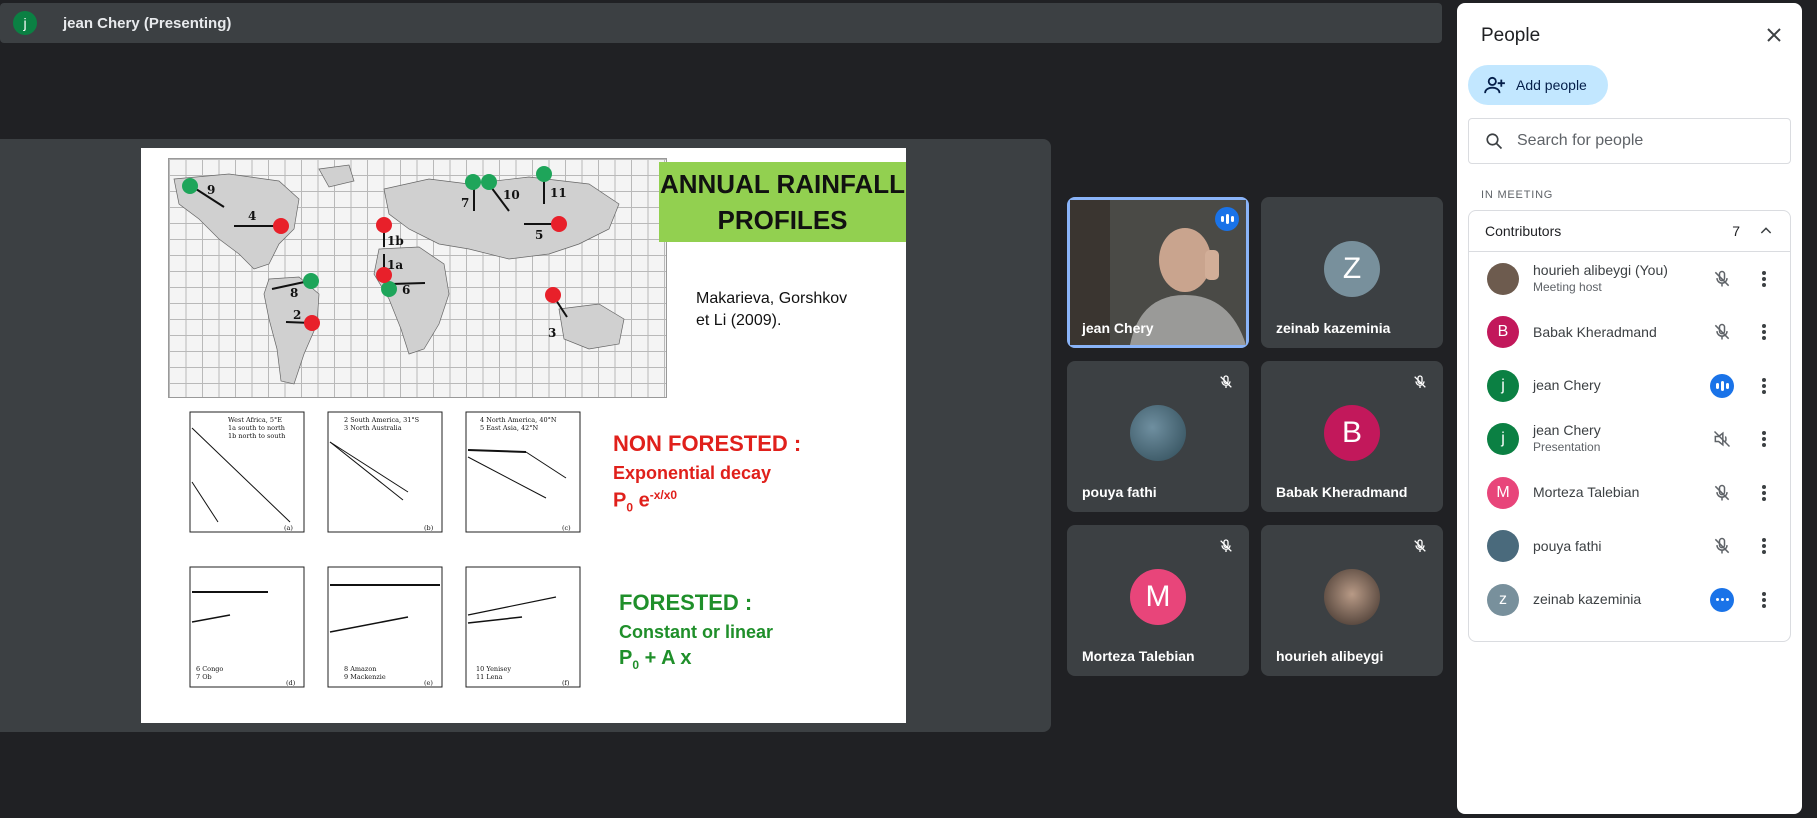 The image size is (1817, 818). I want to click on panel-title: People, so click(1511, 35).